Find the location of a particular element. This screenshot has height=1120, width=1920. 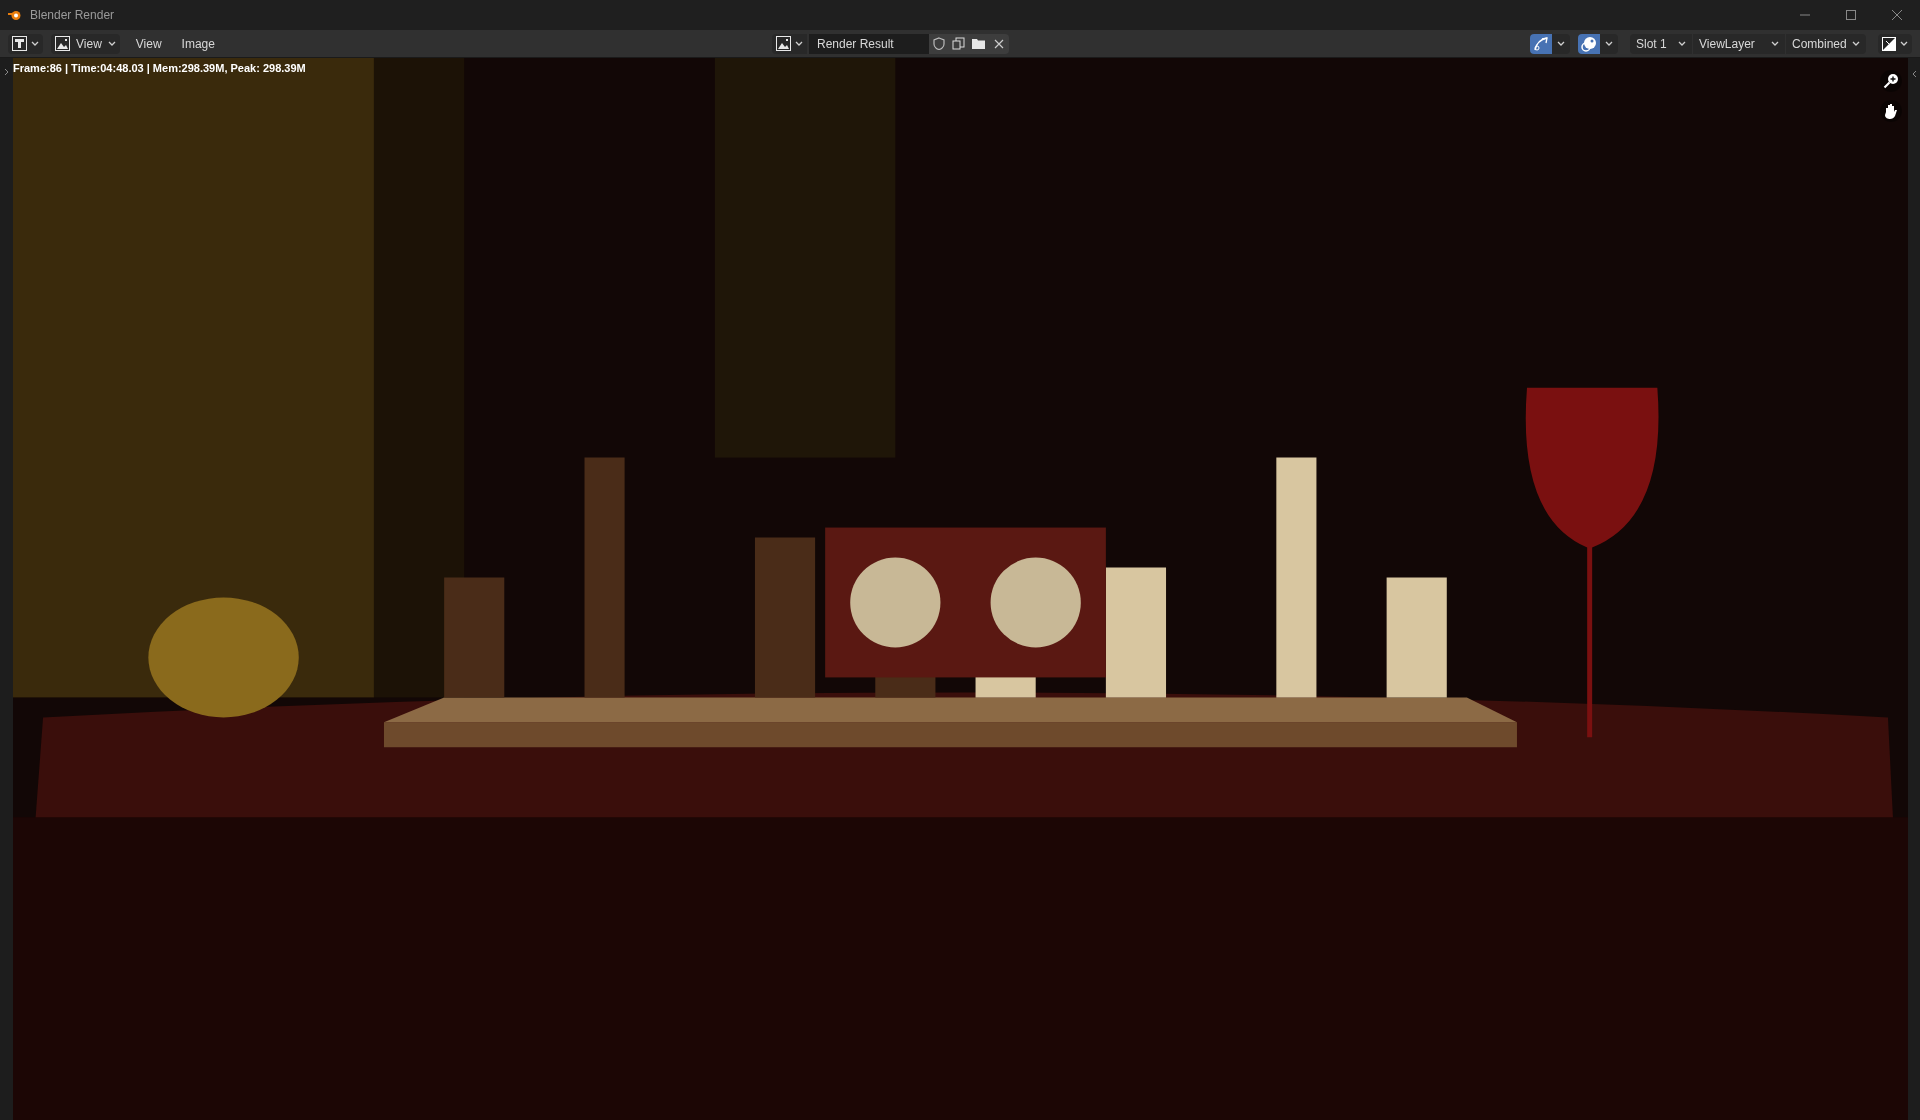

gizmo-toggle is located at coordinates (1541, 43).